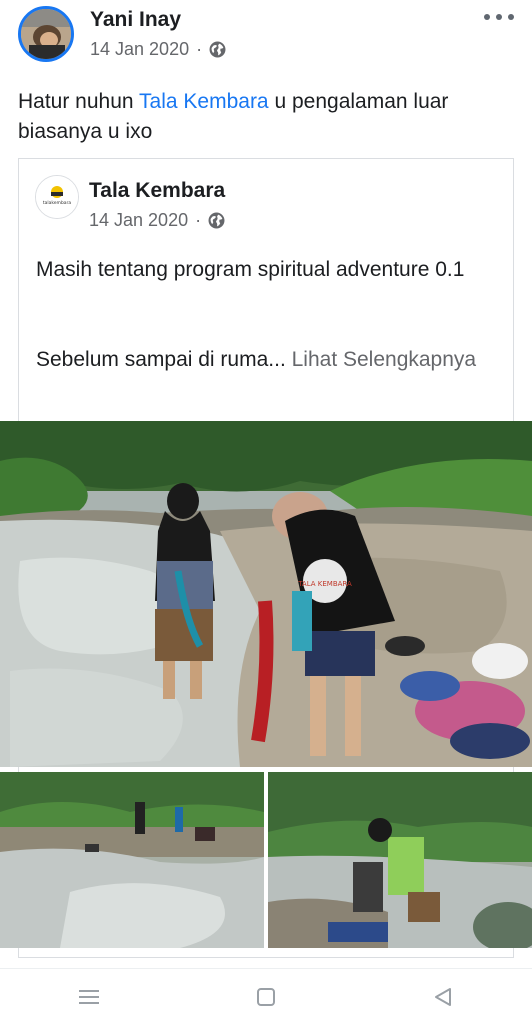 This screenshot has height=1025, width=532. I want to click on author-name: Yani Inay, so click(135, 20).